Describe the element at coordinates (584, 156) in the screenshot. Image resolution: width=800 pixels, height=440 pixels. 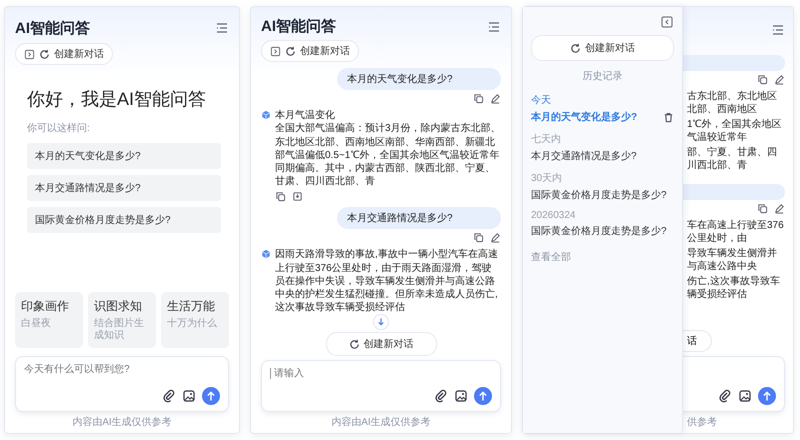
I see `history-item: 本月交通路情况是多少?` at that location.